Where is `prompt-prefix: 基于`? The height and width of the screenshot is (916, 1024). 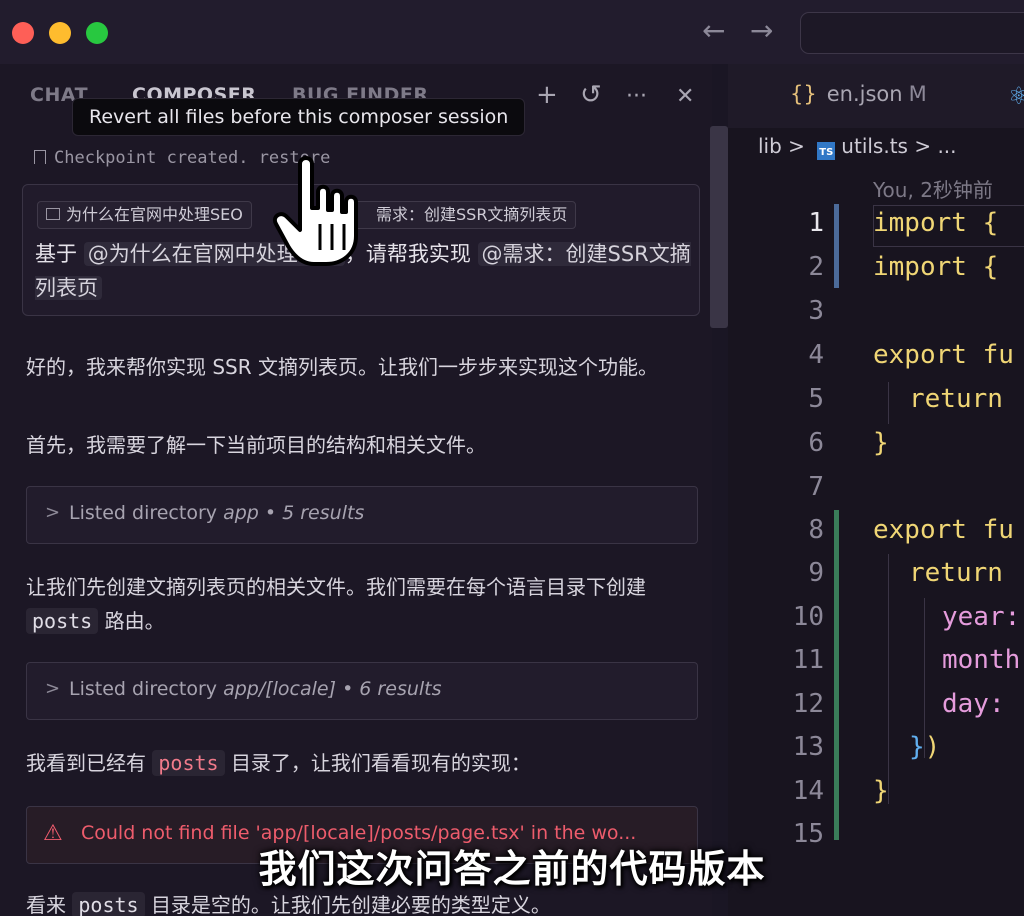
prompt-prefix: 基于 is located at coordinates (56, 254).